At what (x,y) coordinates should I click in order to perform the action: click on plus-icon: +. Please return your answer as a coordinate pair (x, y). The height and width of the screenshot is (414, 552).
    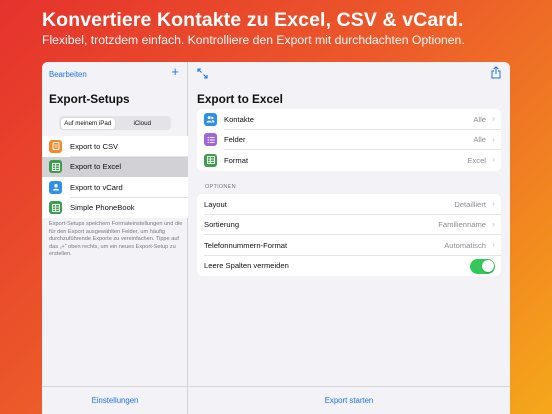
    Looking at the image, I should click on (175, 72).